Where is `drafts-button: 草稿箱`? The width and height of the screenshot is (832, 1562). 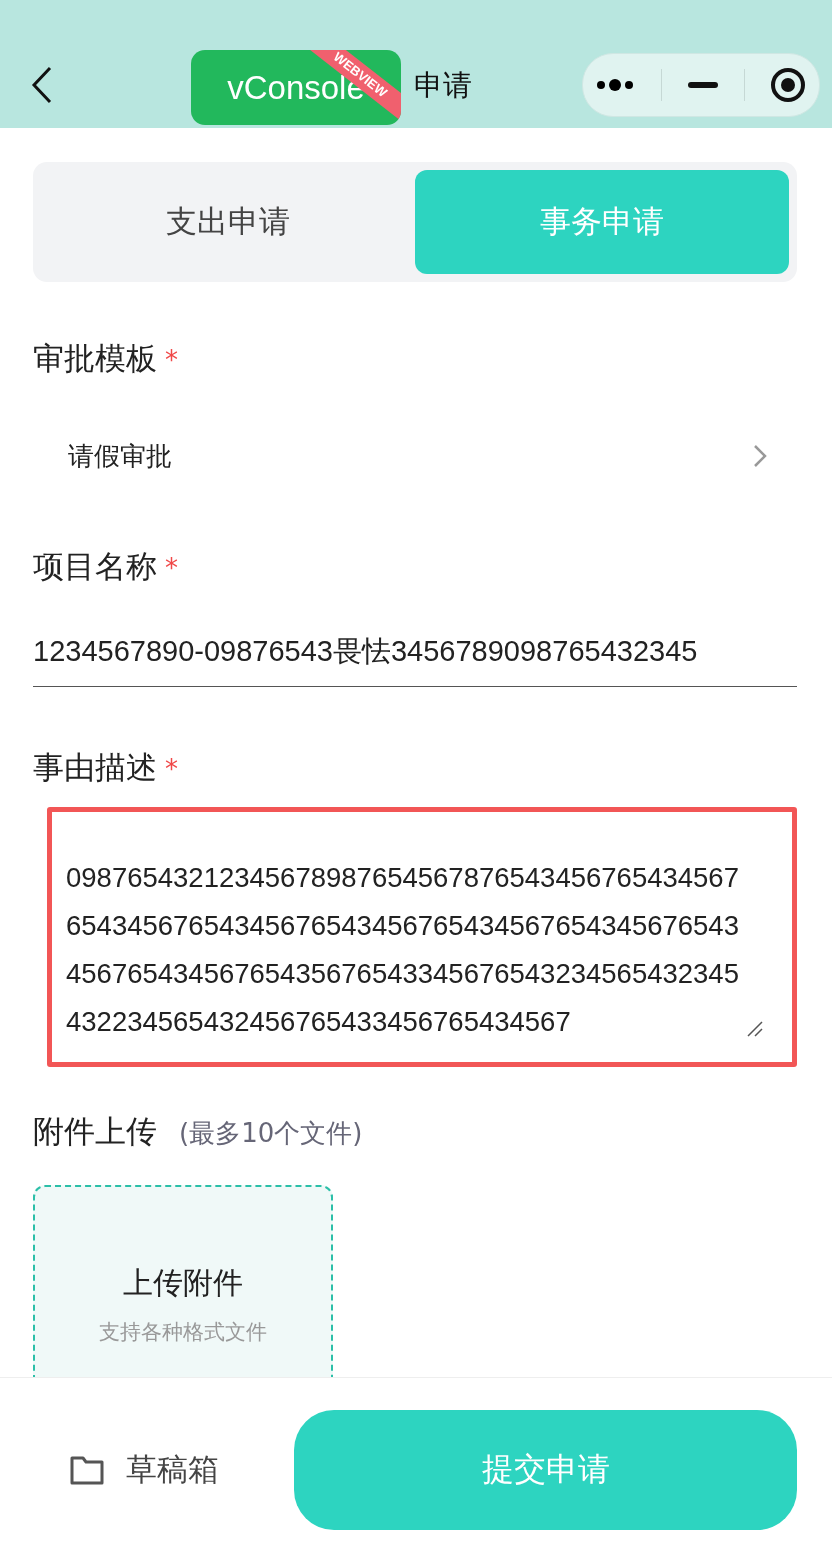
drafts-button: 草稿箱 is located at coordinates (182, 1470).